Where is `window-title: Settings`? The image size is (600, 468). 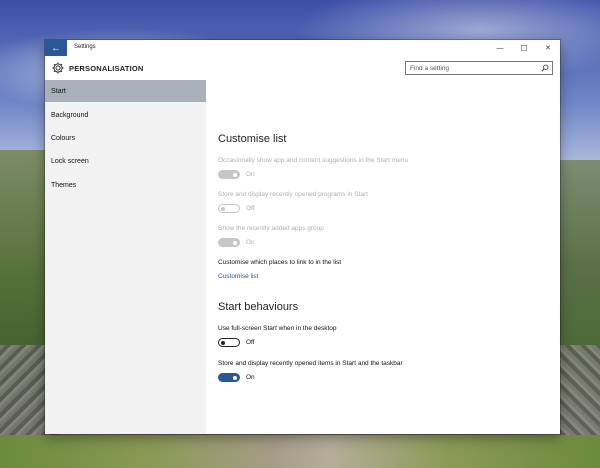
window-title: Settings is located at coordinates (85, 47).